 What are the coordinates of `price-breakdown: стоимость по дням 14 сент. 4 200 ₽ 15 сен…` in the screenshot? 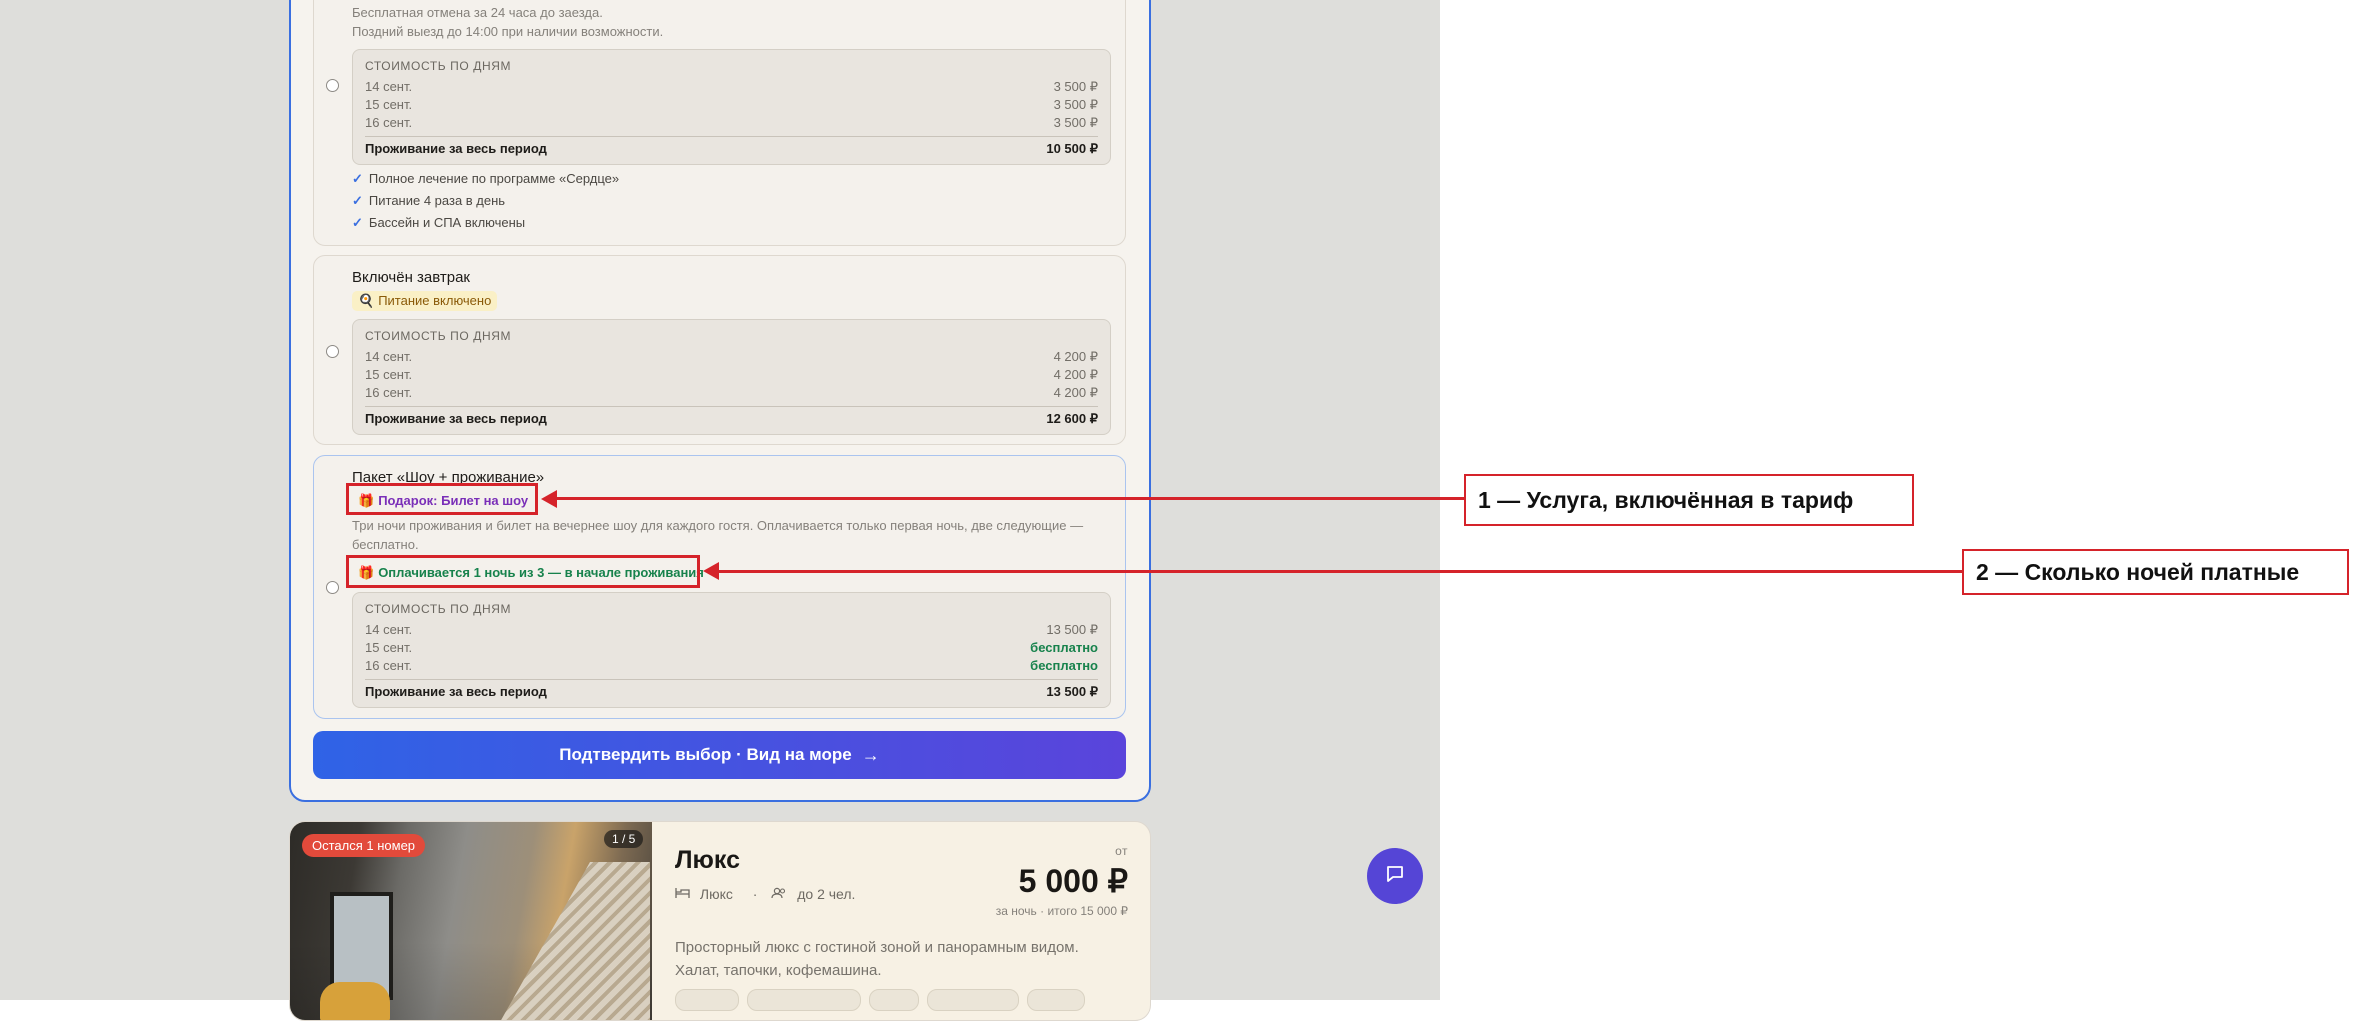 It's located at (731, 377).